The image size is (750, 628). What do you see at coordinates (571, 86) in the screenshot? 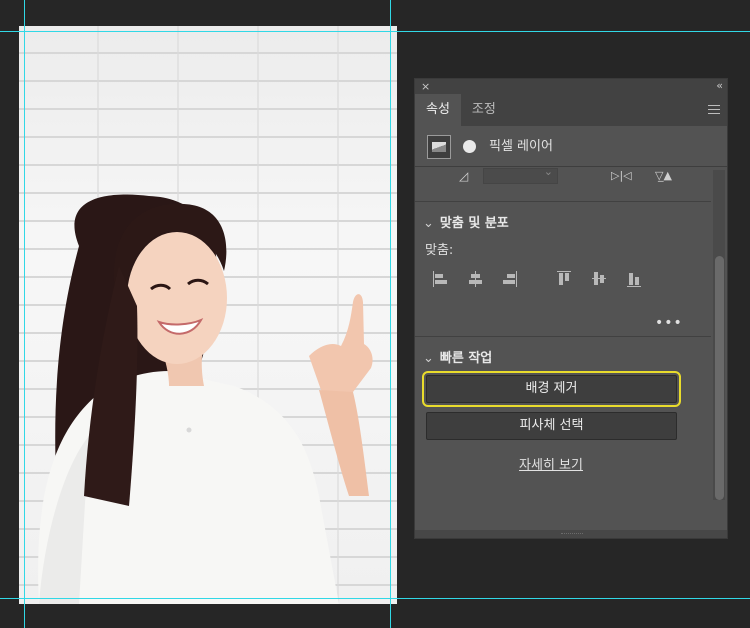
I see `panel-title-bar: × ‹‹` at bounding box center [571, 86].